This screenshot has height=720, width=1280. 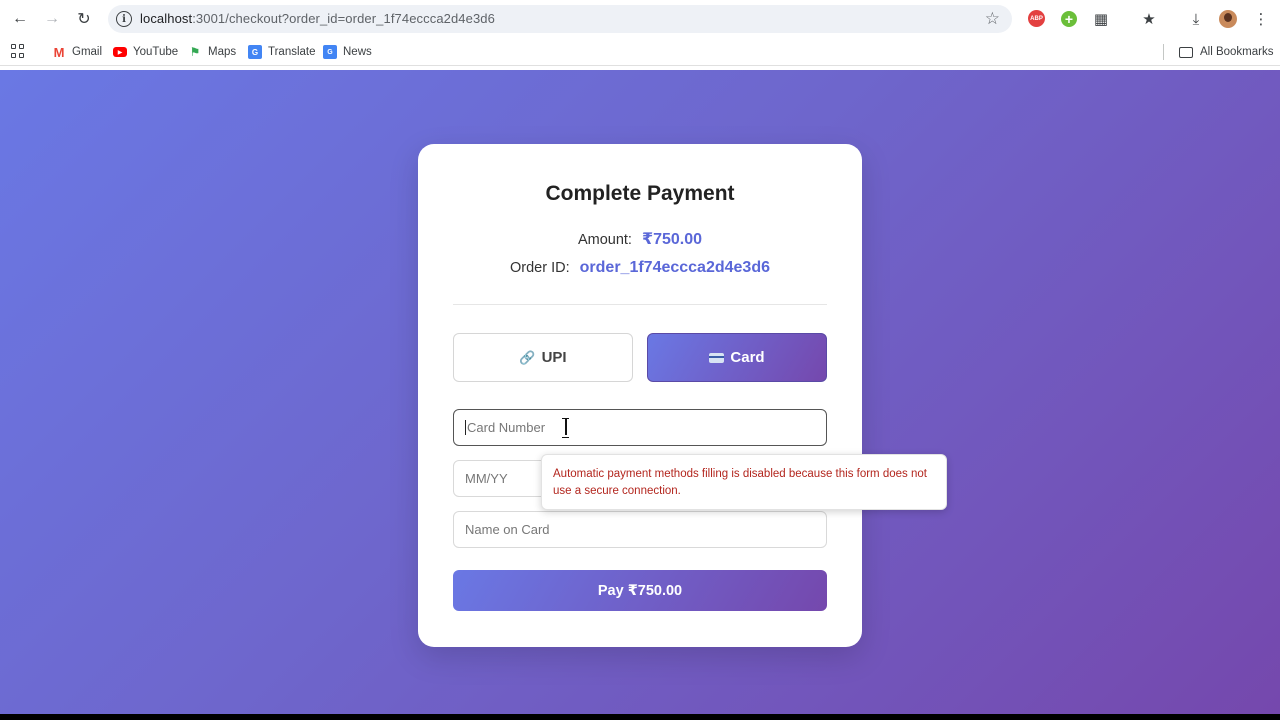 What do you see at coordinates (717, 357) in the screenshot?
I see `credit-card-icon` at bounding box center [717, 357].